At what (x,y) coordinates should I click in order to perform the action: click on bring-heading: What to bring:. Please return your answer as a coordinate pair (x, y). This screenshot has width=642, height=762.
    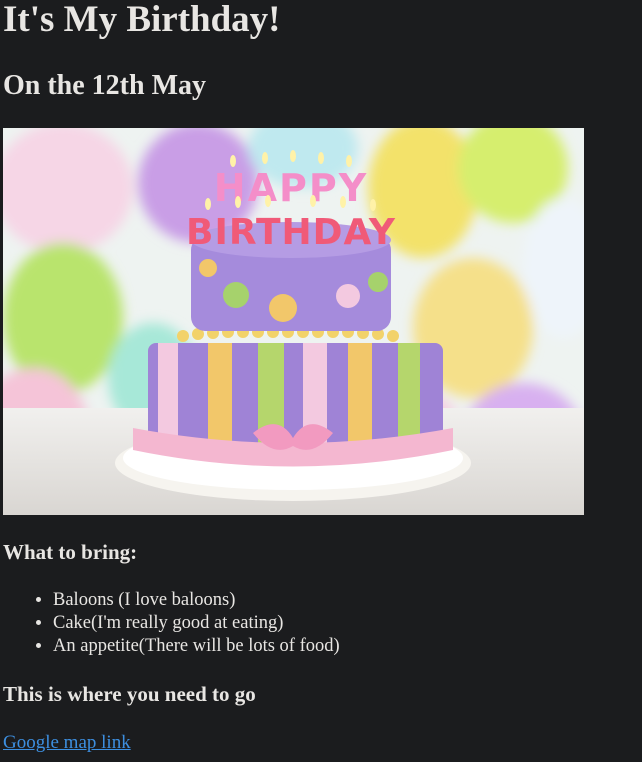
    Looking at the image, I should click on (70, 552).